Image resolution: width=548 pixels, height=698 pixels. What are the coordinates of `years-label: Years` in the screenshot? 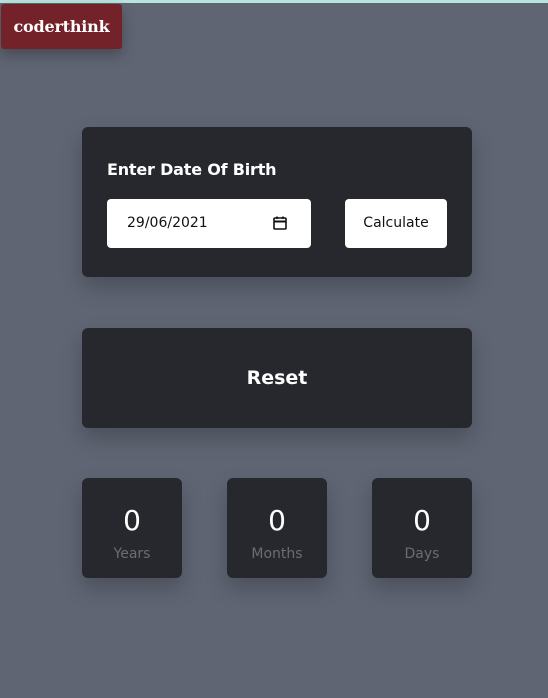 It's located at (132, 554).